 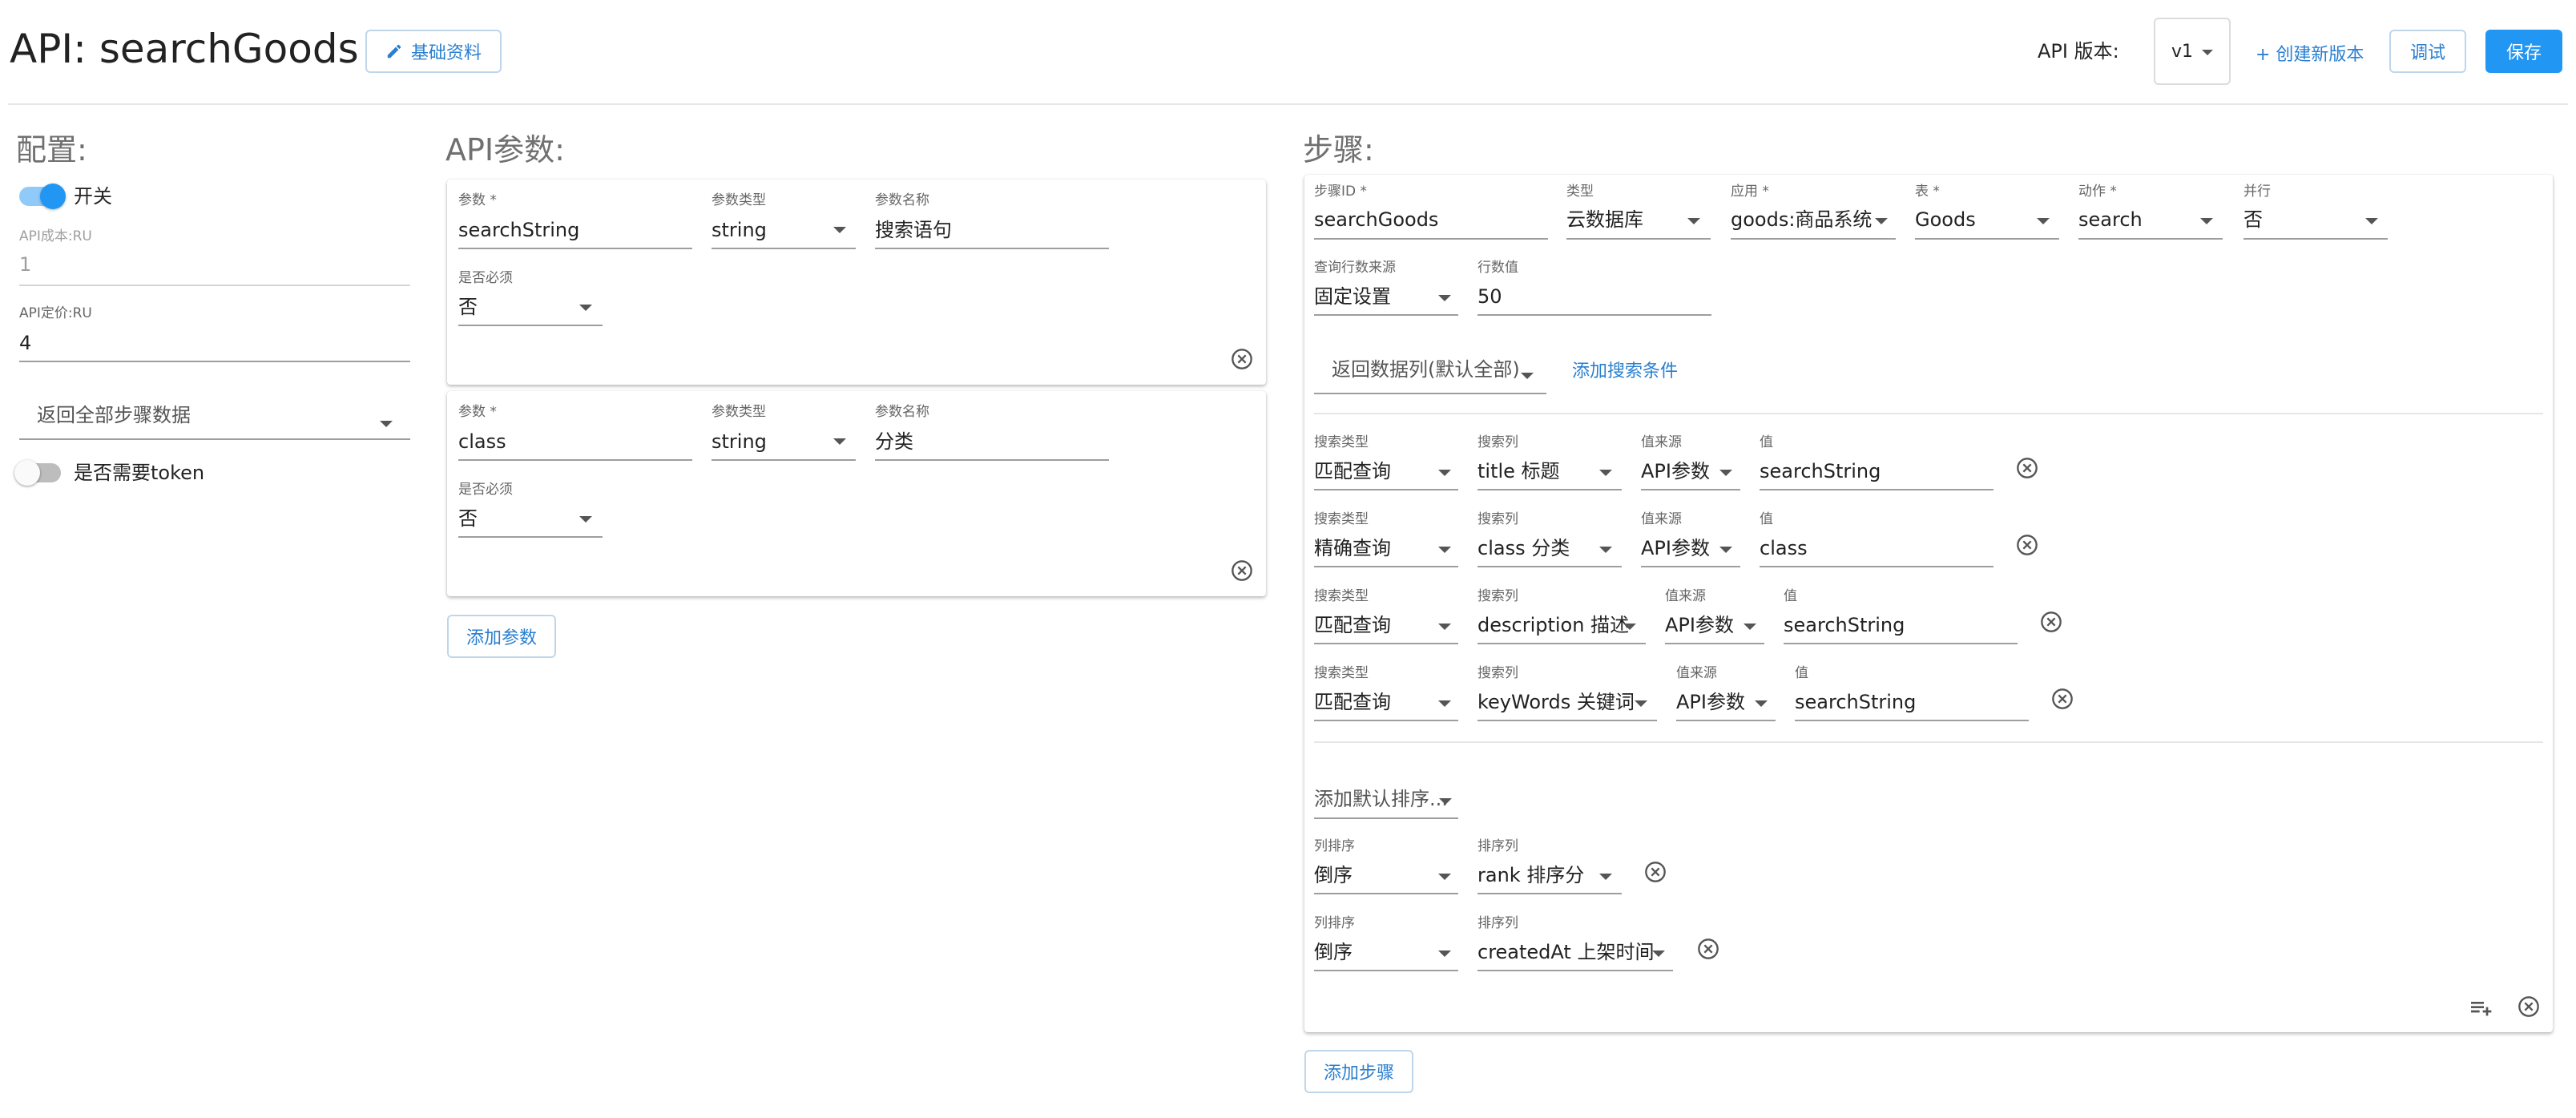 I want to click on sort-column-select: createdAt 上架时间, so click(x=1565, y=952).